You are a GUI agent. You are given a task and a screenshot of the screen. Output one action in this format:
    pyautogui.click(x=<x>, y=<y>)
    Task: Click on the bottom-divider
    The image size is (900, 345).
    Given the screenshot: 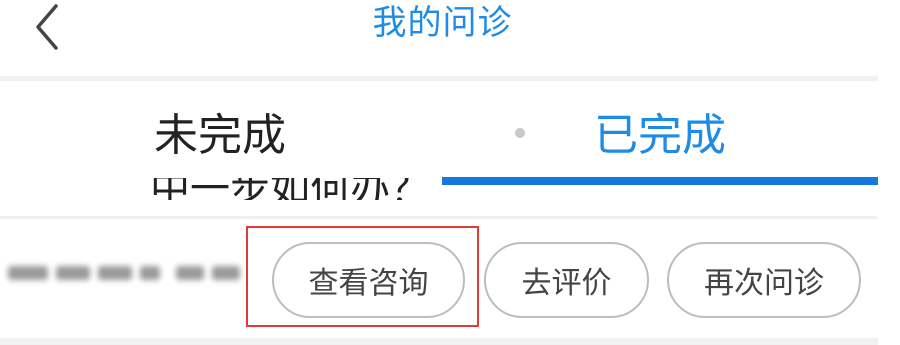 What is the action you would take?
    pyautogui.click(x=439, y=341)
    